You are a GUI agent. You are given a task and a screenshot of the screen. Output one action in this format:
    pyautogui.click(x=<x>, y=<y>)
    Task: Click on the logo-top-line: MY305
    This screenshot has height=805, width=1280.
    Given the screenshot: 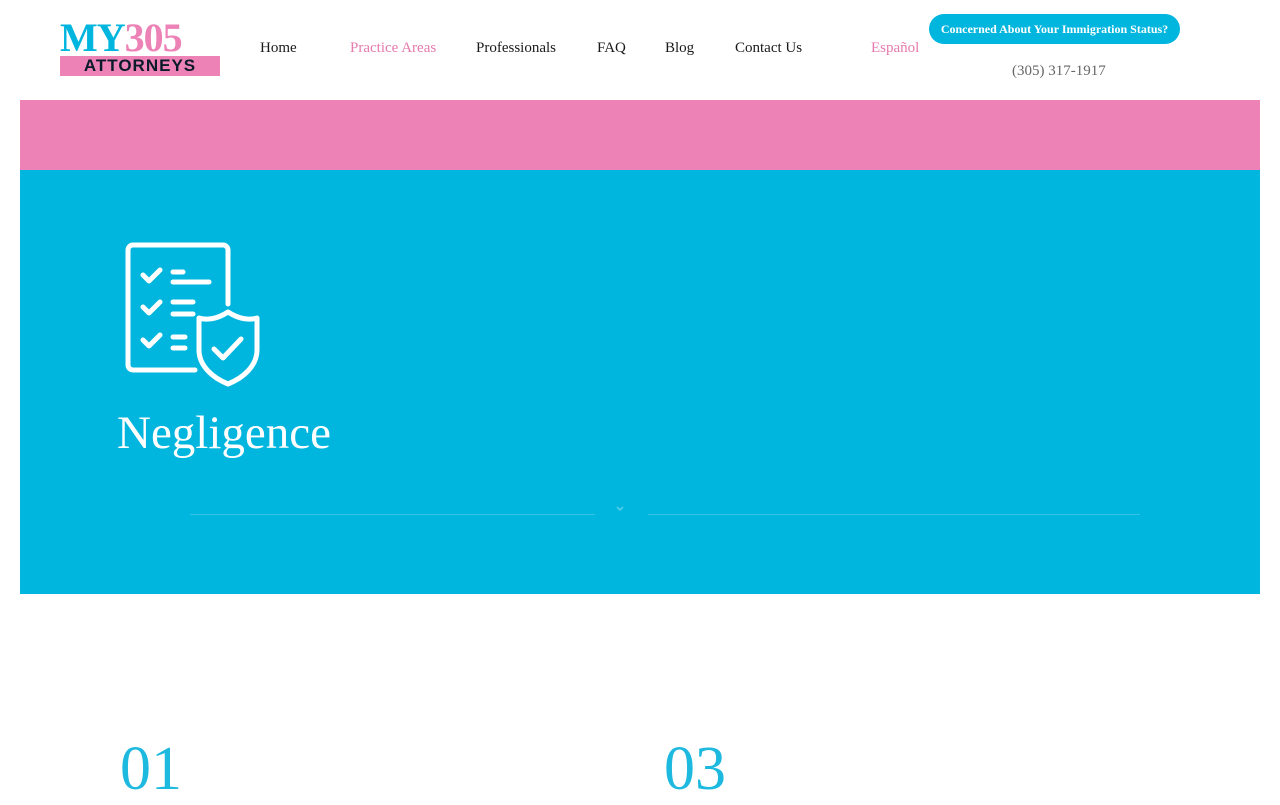 What is the action you would take?
    pyautogui.click(x=121, y=37)
    